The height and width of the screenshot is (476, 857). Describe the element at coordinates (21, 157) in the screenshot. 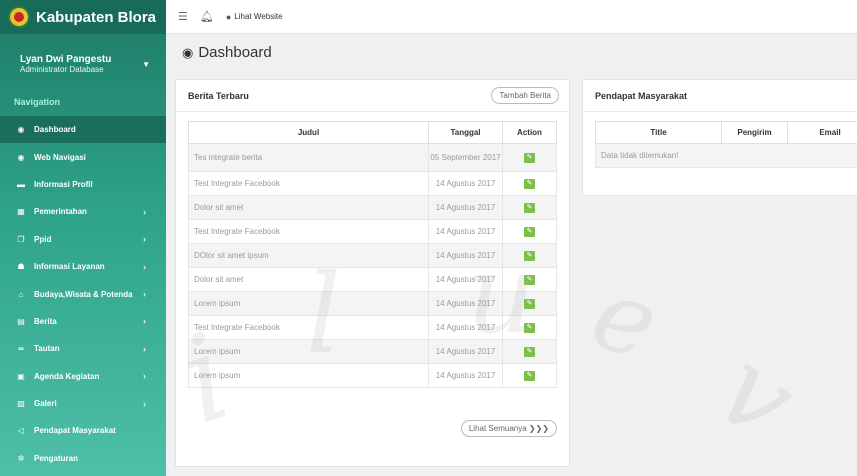

I see `compass-icon: ◉` at that location.